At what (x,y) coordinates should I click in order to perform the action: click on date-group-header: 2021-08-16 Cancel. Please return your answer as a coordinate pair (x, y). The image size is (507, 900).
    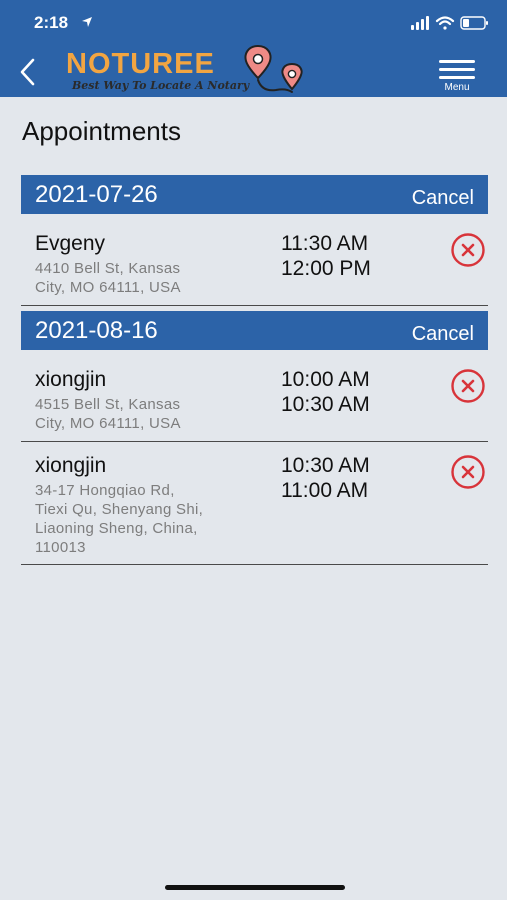
    Looking at the image, I should click on (254, 330).